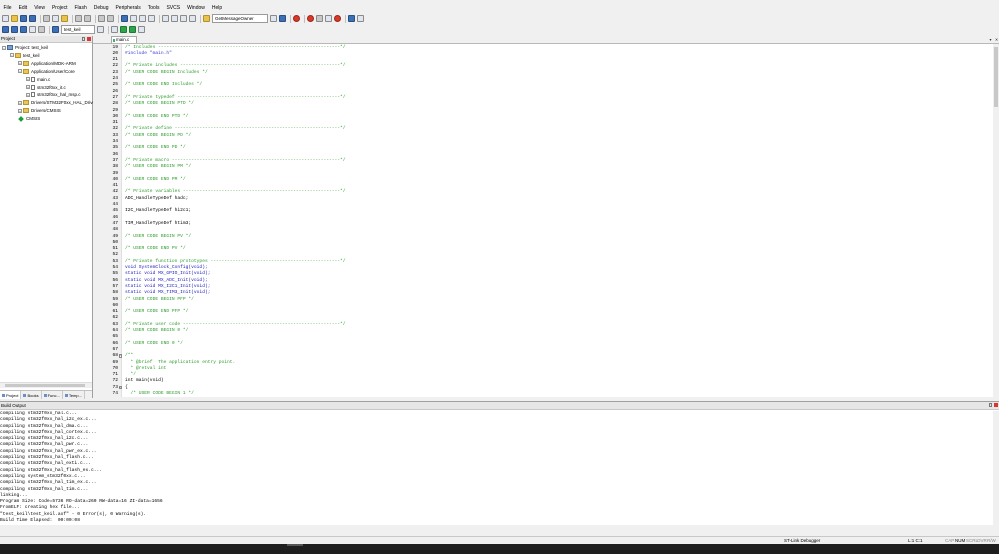 This screenshot has height=554, width=999. What do you see at coordinates (174, 18) in the screenshot?
I see `unindent-icon` at bounding box center [174, 18].